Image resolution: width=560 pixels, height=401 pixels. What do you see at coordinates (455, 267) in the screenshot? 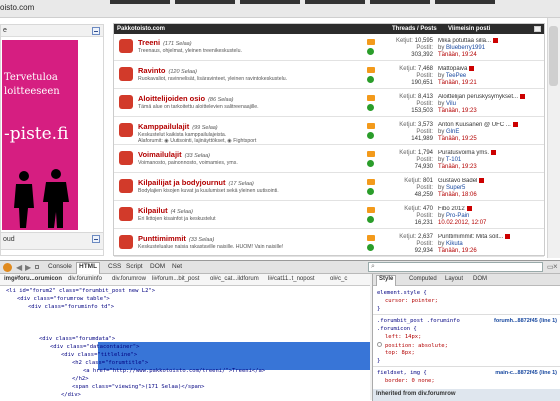
I see `devtools-search-input: ⌕` at bounding box center [455, 267].